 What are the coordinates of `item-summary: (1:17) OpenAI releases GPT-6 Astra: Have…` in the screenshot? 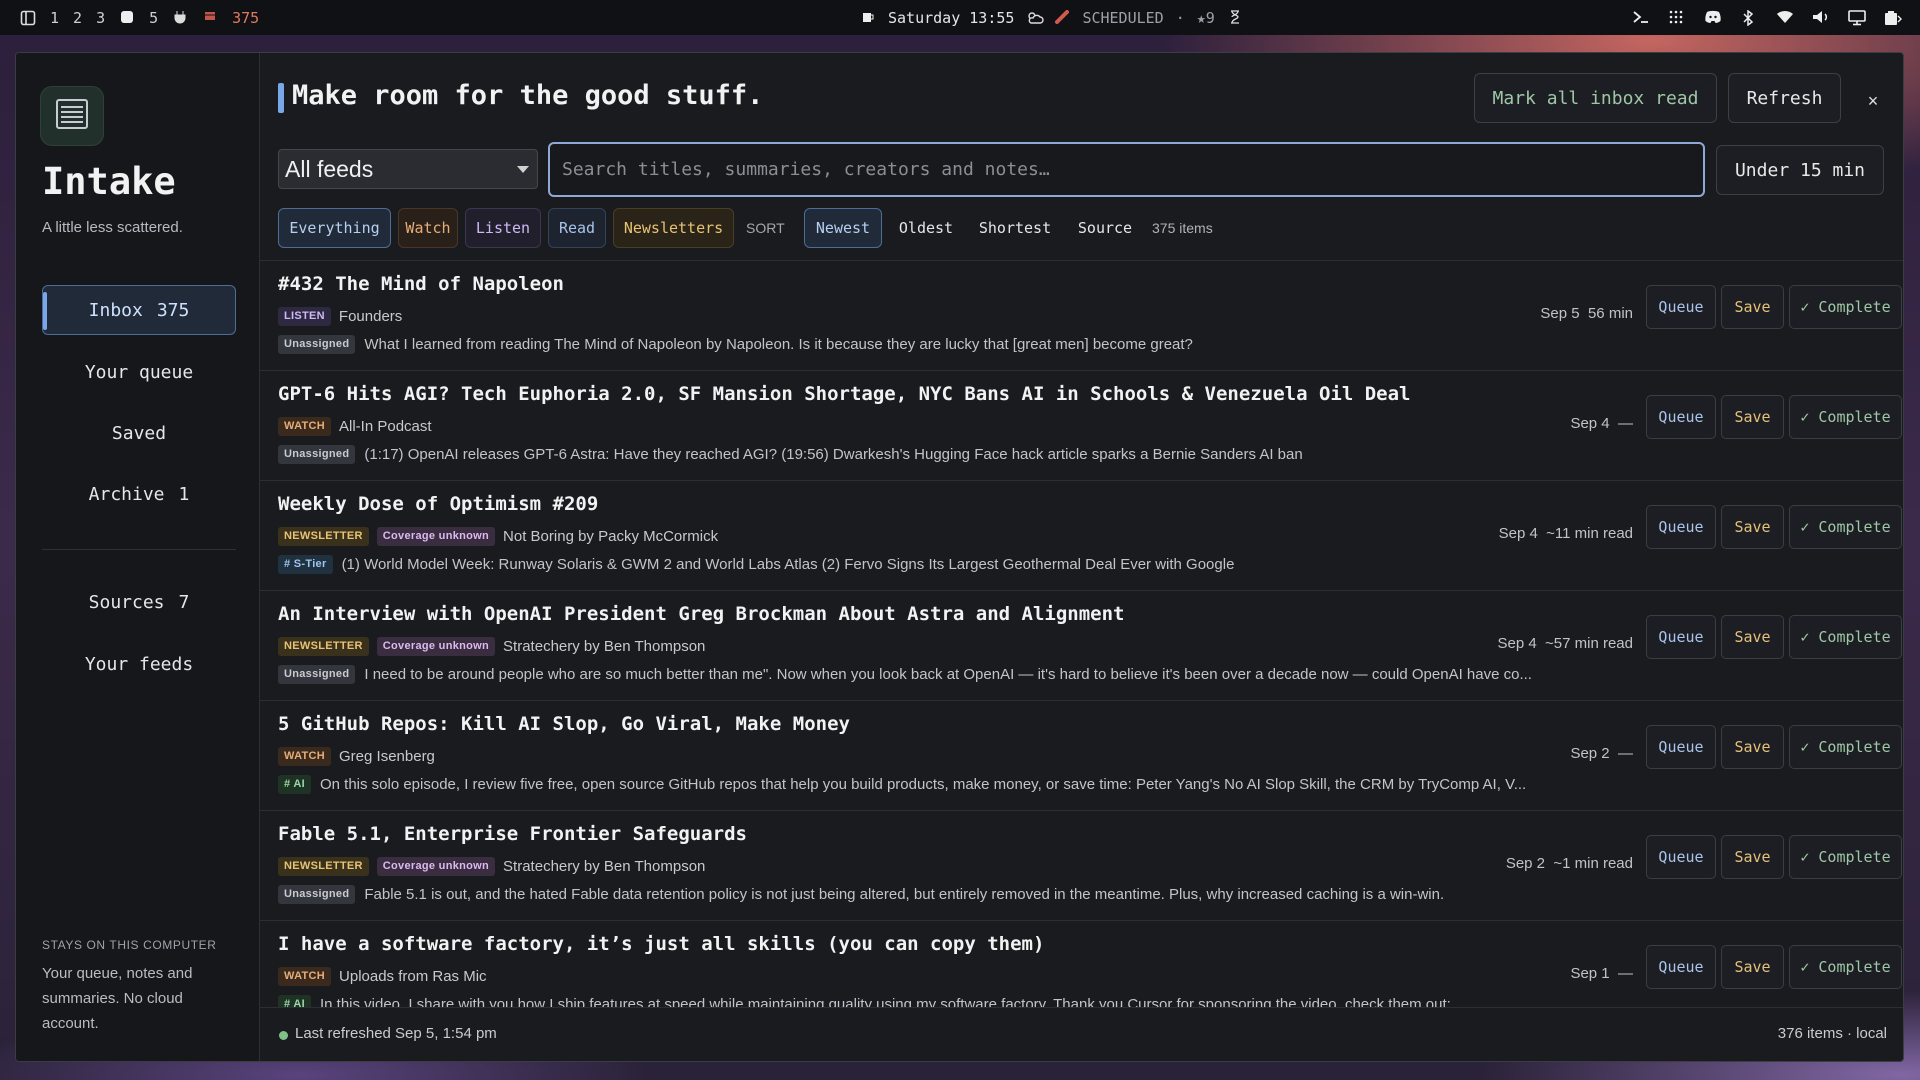 It's located at (833, 454).